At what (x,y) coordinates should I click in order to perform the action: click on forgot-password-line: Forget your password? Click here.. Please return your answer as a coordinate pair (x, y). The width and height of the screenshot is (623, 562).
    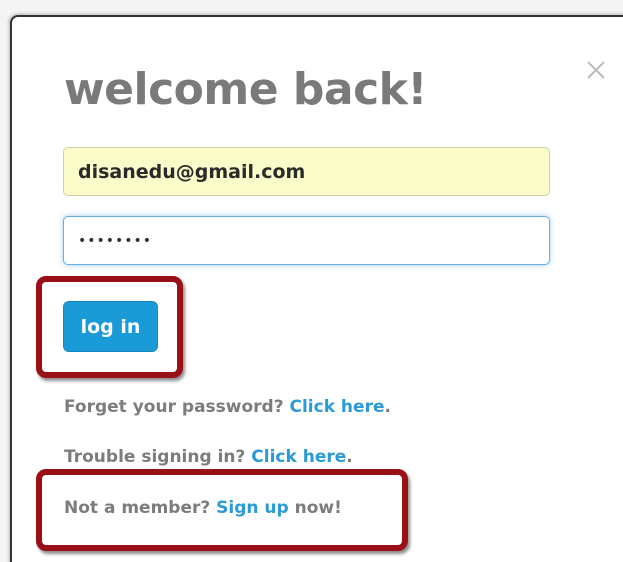
    Looking at the image, I should click on (227, 407).